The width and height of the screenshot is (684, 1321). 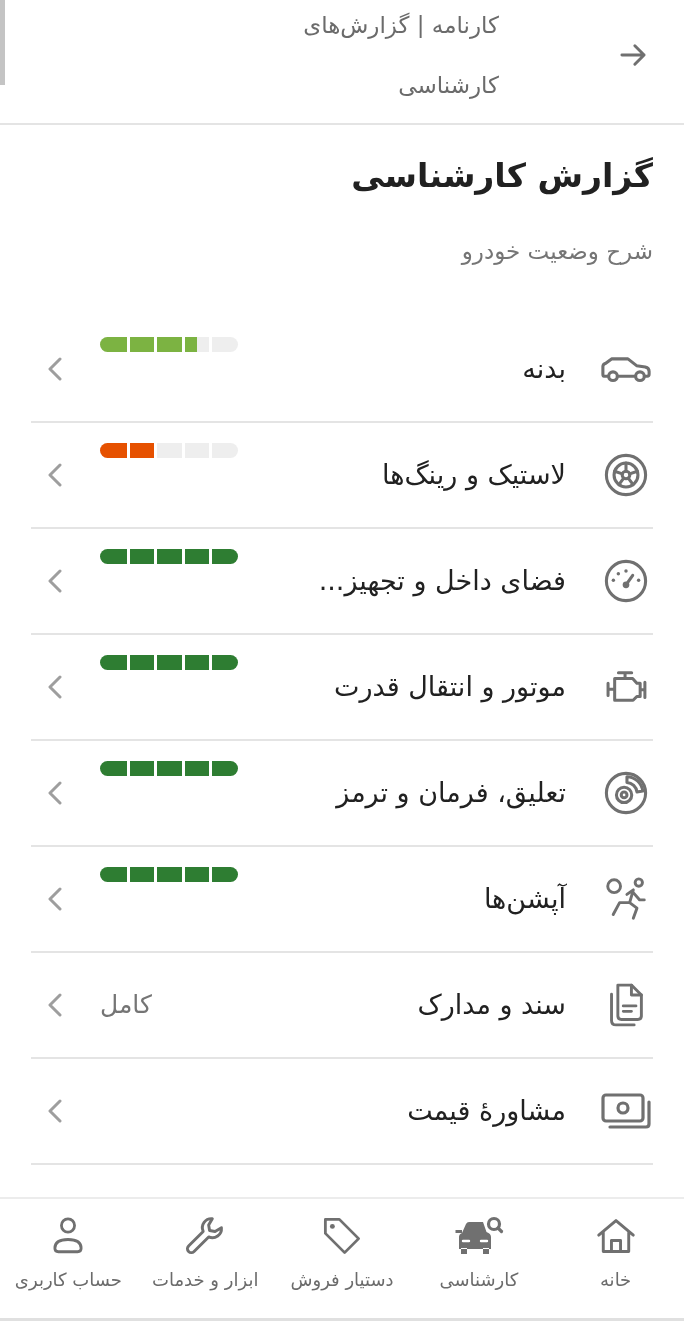 What do you see at coordinates (205, 1258) in the screenshot?
I see `nav-item: ابزار و خدمات` at bounding box center [205, 1258].